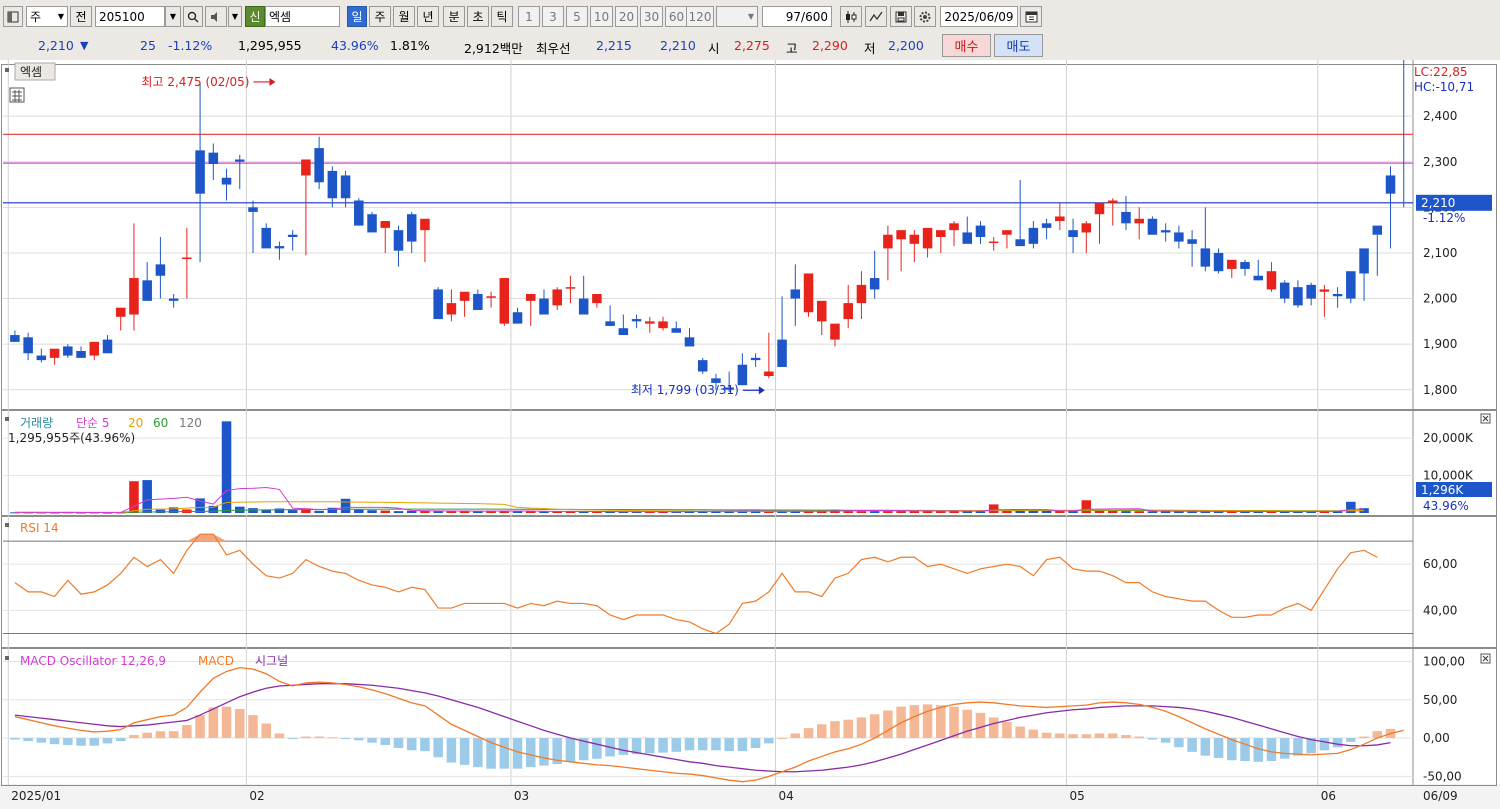 This screenshot has width=1500, height=809. I want to click on interval-select: ▼, so click(737, 16).